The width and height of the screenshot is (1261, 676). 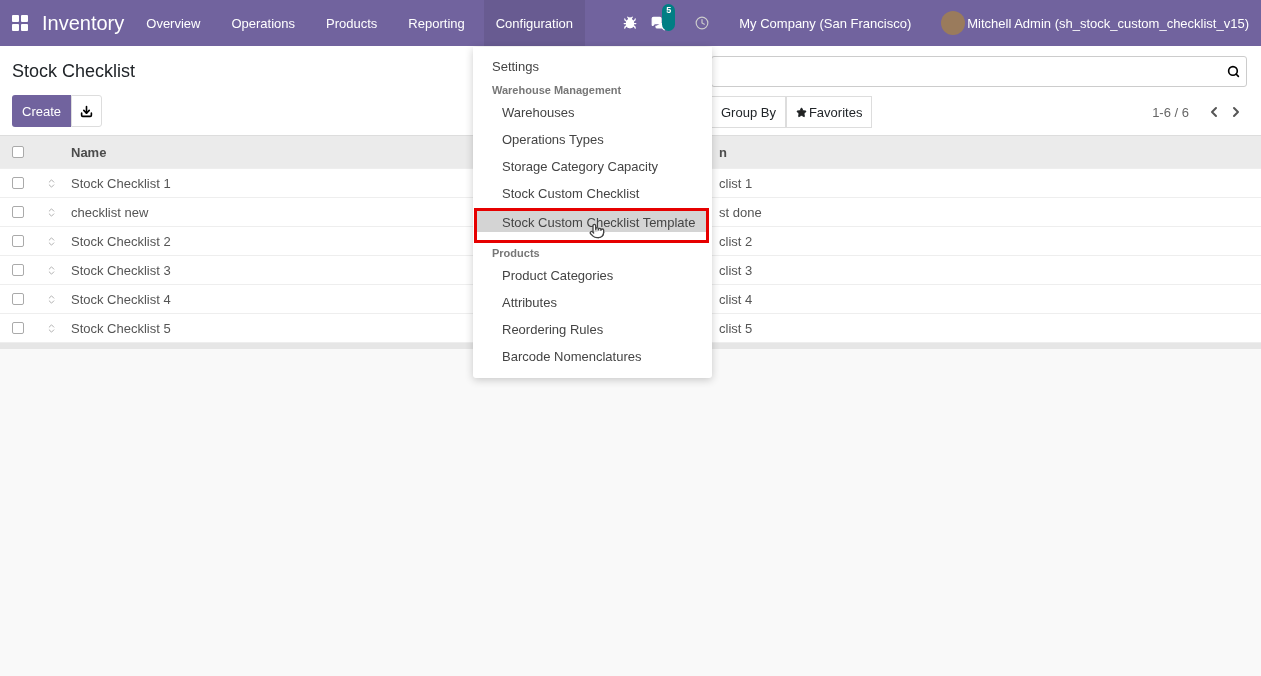 I want to click on bug-icon, so click(x=630, y=23).